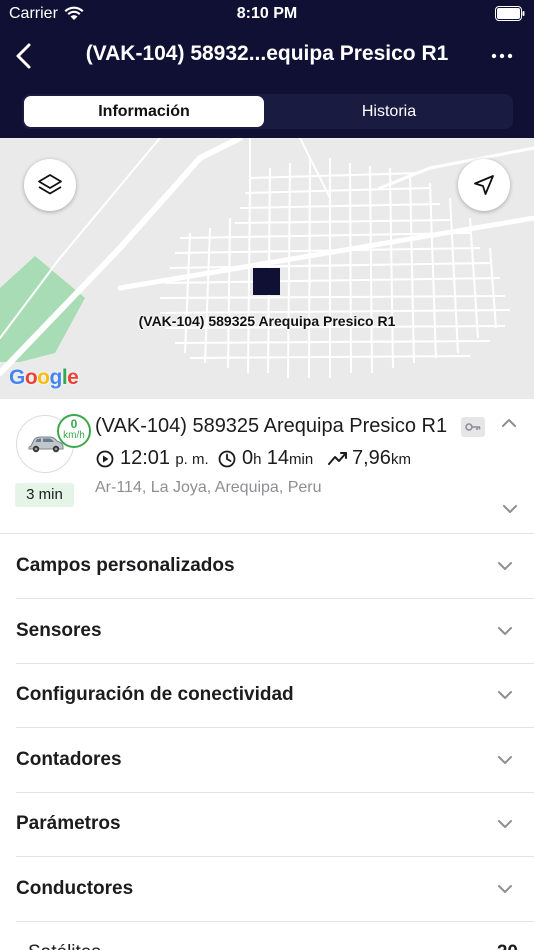 This screenshot has height=950, width=534. Describe the element at coordinates (400, 459) in the screenshot. I see `distance-unit: km` at that location.